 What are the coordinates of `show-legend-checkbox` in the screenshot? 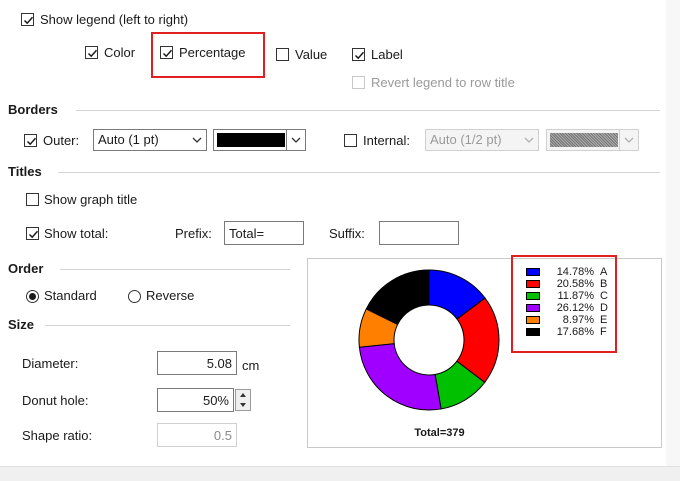 It's located at (27, 19).